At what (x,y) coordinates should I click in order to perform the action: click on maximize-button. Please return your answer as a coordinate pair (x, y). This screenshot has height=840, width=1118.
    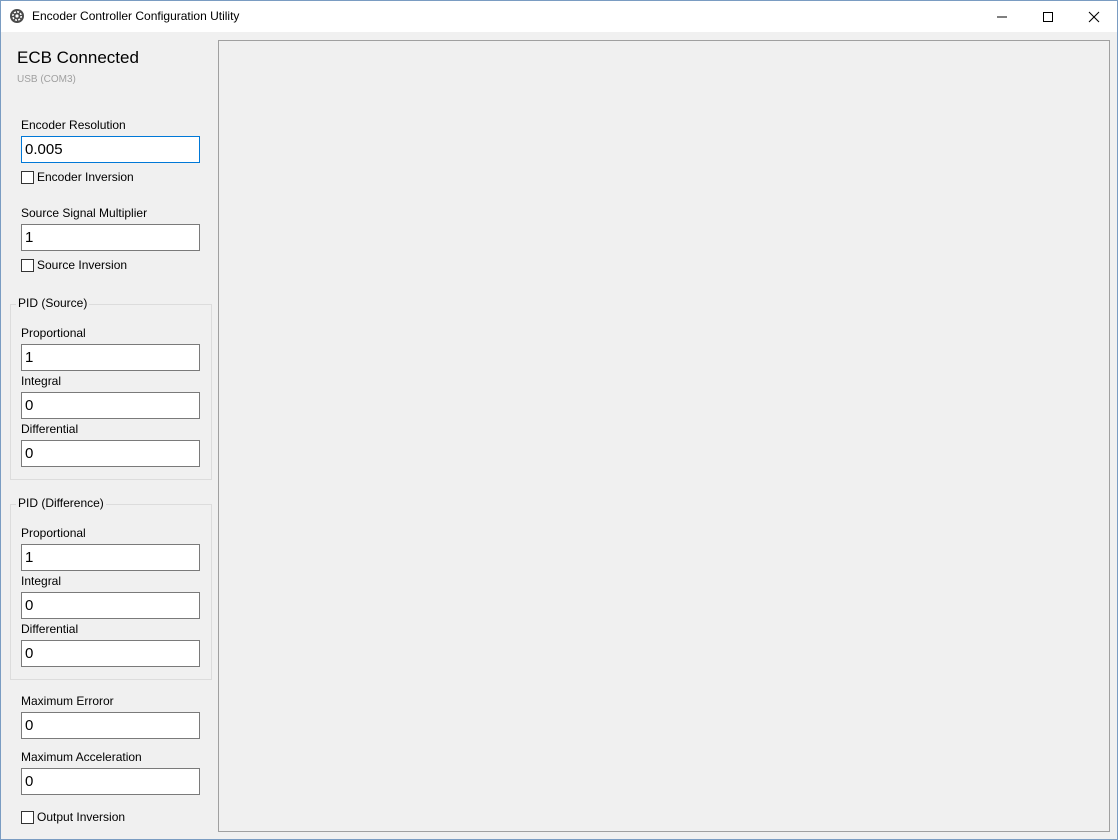
    Looking at the image, I should click on (1048, 16).